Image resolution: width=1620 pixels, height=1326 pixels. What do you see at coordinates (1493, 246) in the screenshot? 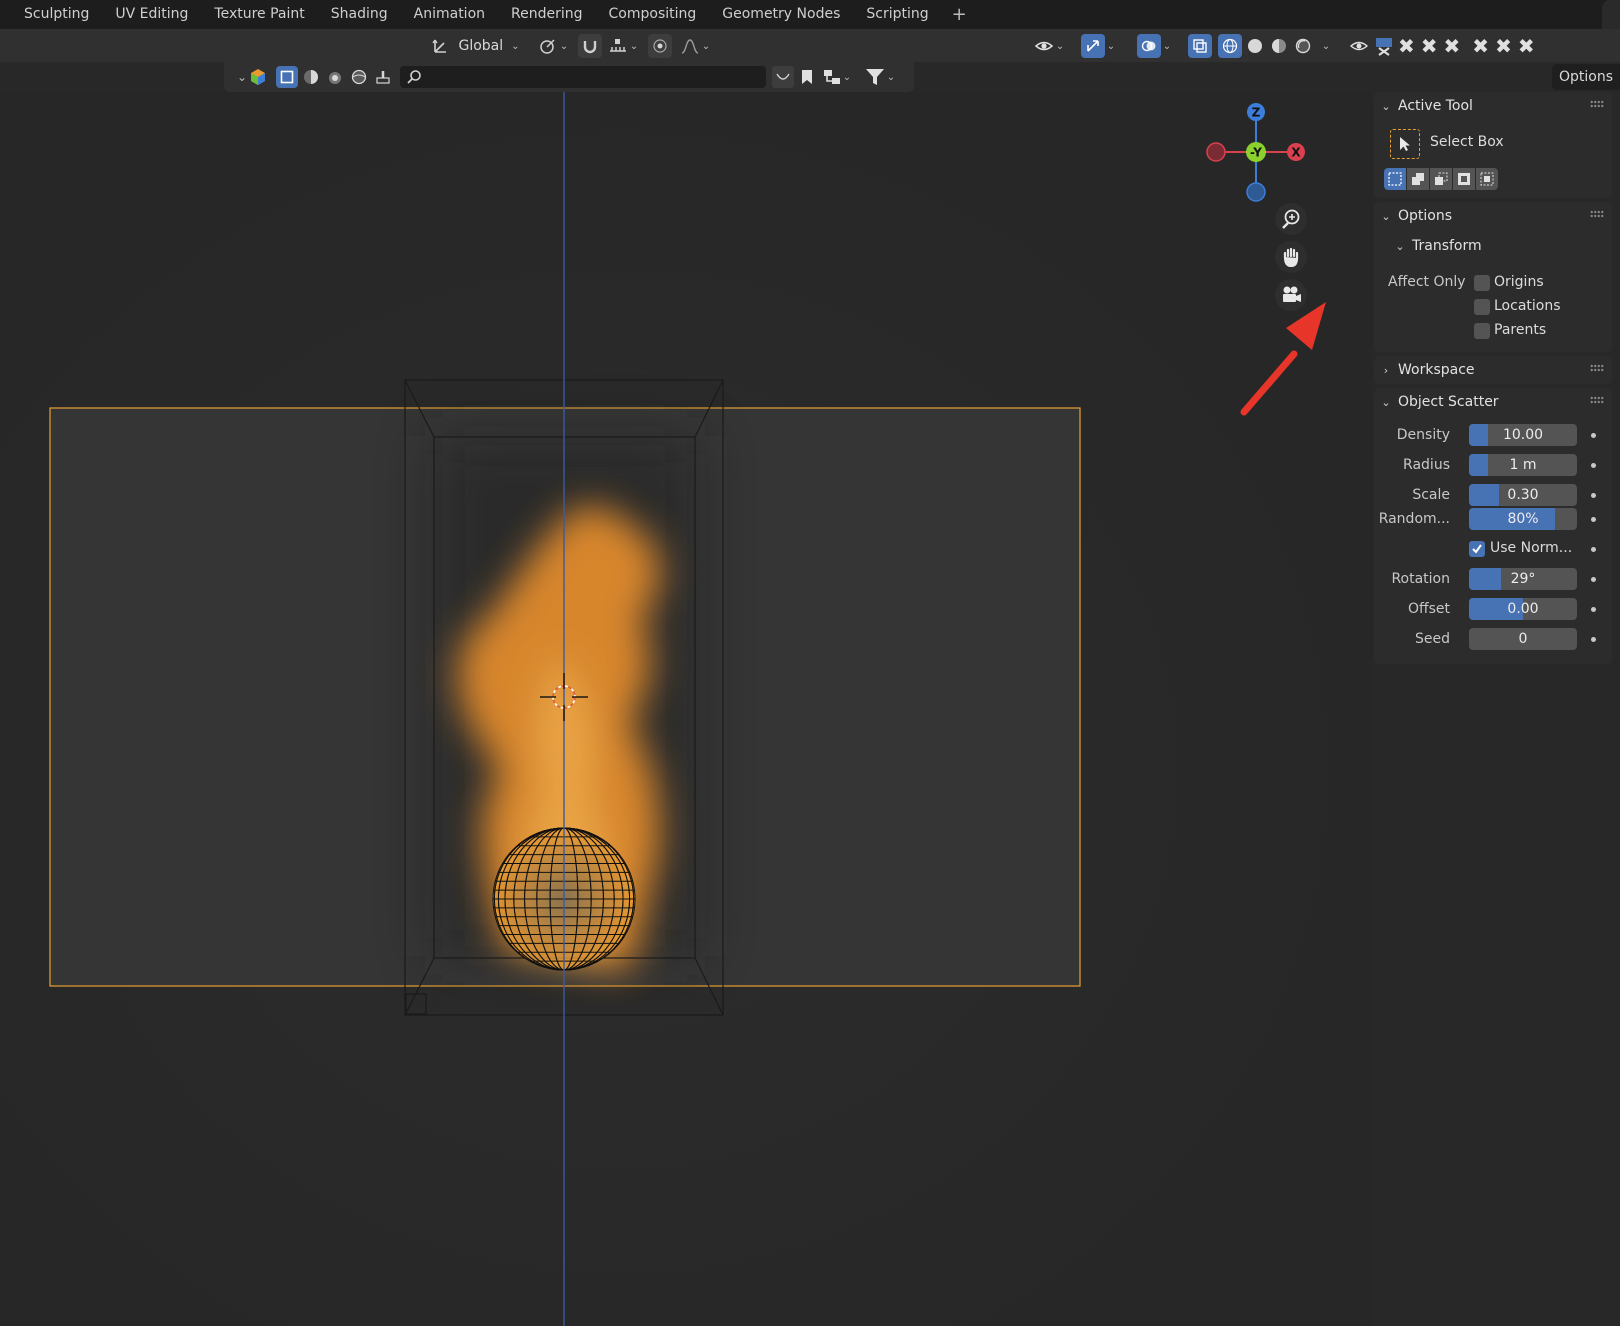
I see `transform-subheader: ⌄ Transform` at bounding box center [1493, 246].